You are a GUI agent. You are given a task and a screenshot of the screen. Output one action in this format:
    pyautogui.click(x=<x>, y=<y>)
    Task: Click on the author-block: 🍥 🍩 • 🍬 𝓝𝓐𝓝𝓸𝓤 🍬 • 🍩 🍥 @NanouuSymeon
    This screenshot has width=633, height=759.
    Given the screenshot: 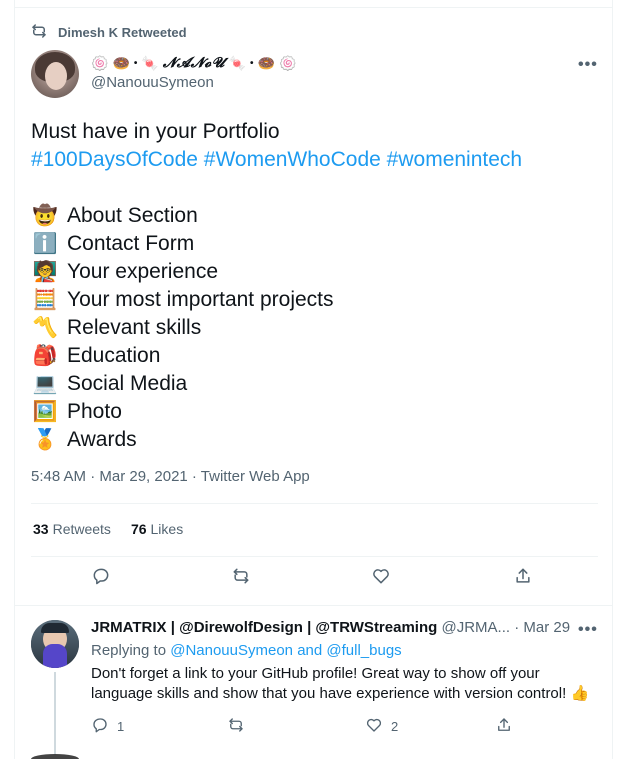 What is the action you would take?
    pyautogui.click(x=193, y=72)
    